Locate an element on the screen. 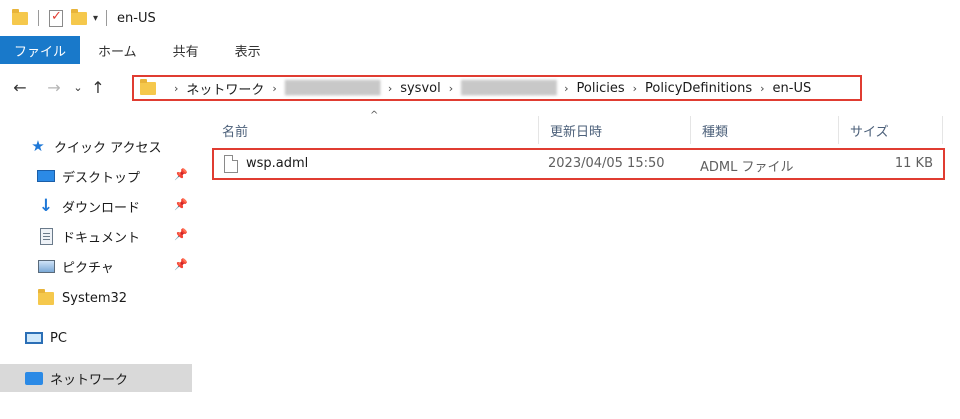 Image resolution: width=960 pixels, height=419 pixels. sidebar-item-label: ドキュメント is located at coordinates (101, 238).